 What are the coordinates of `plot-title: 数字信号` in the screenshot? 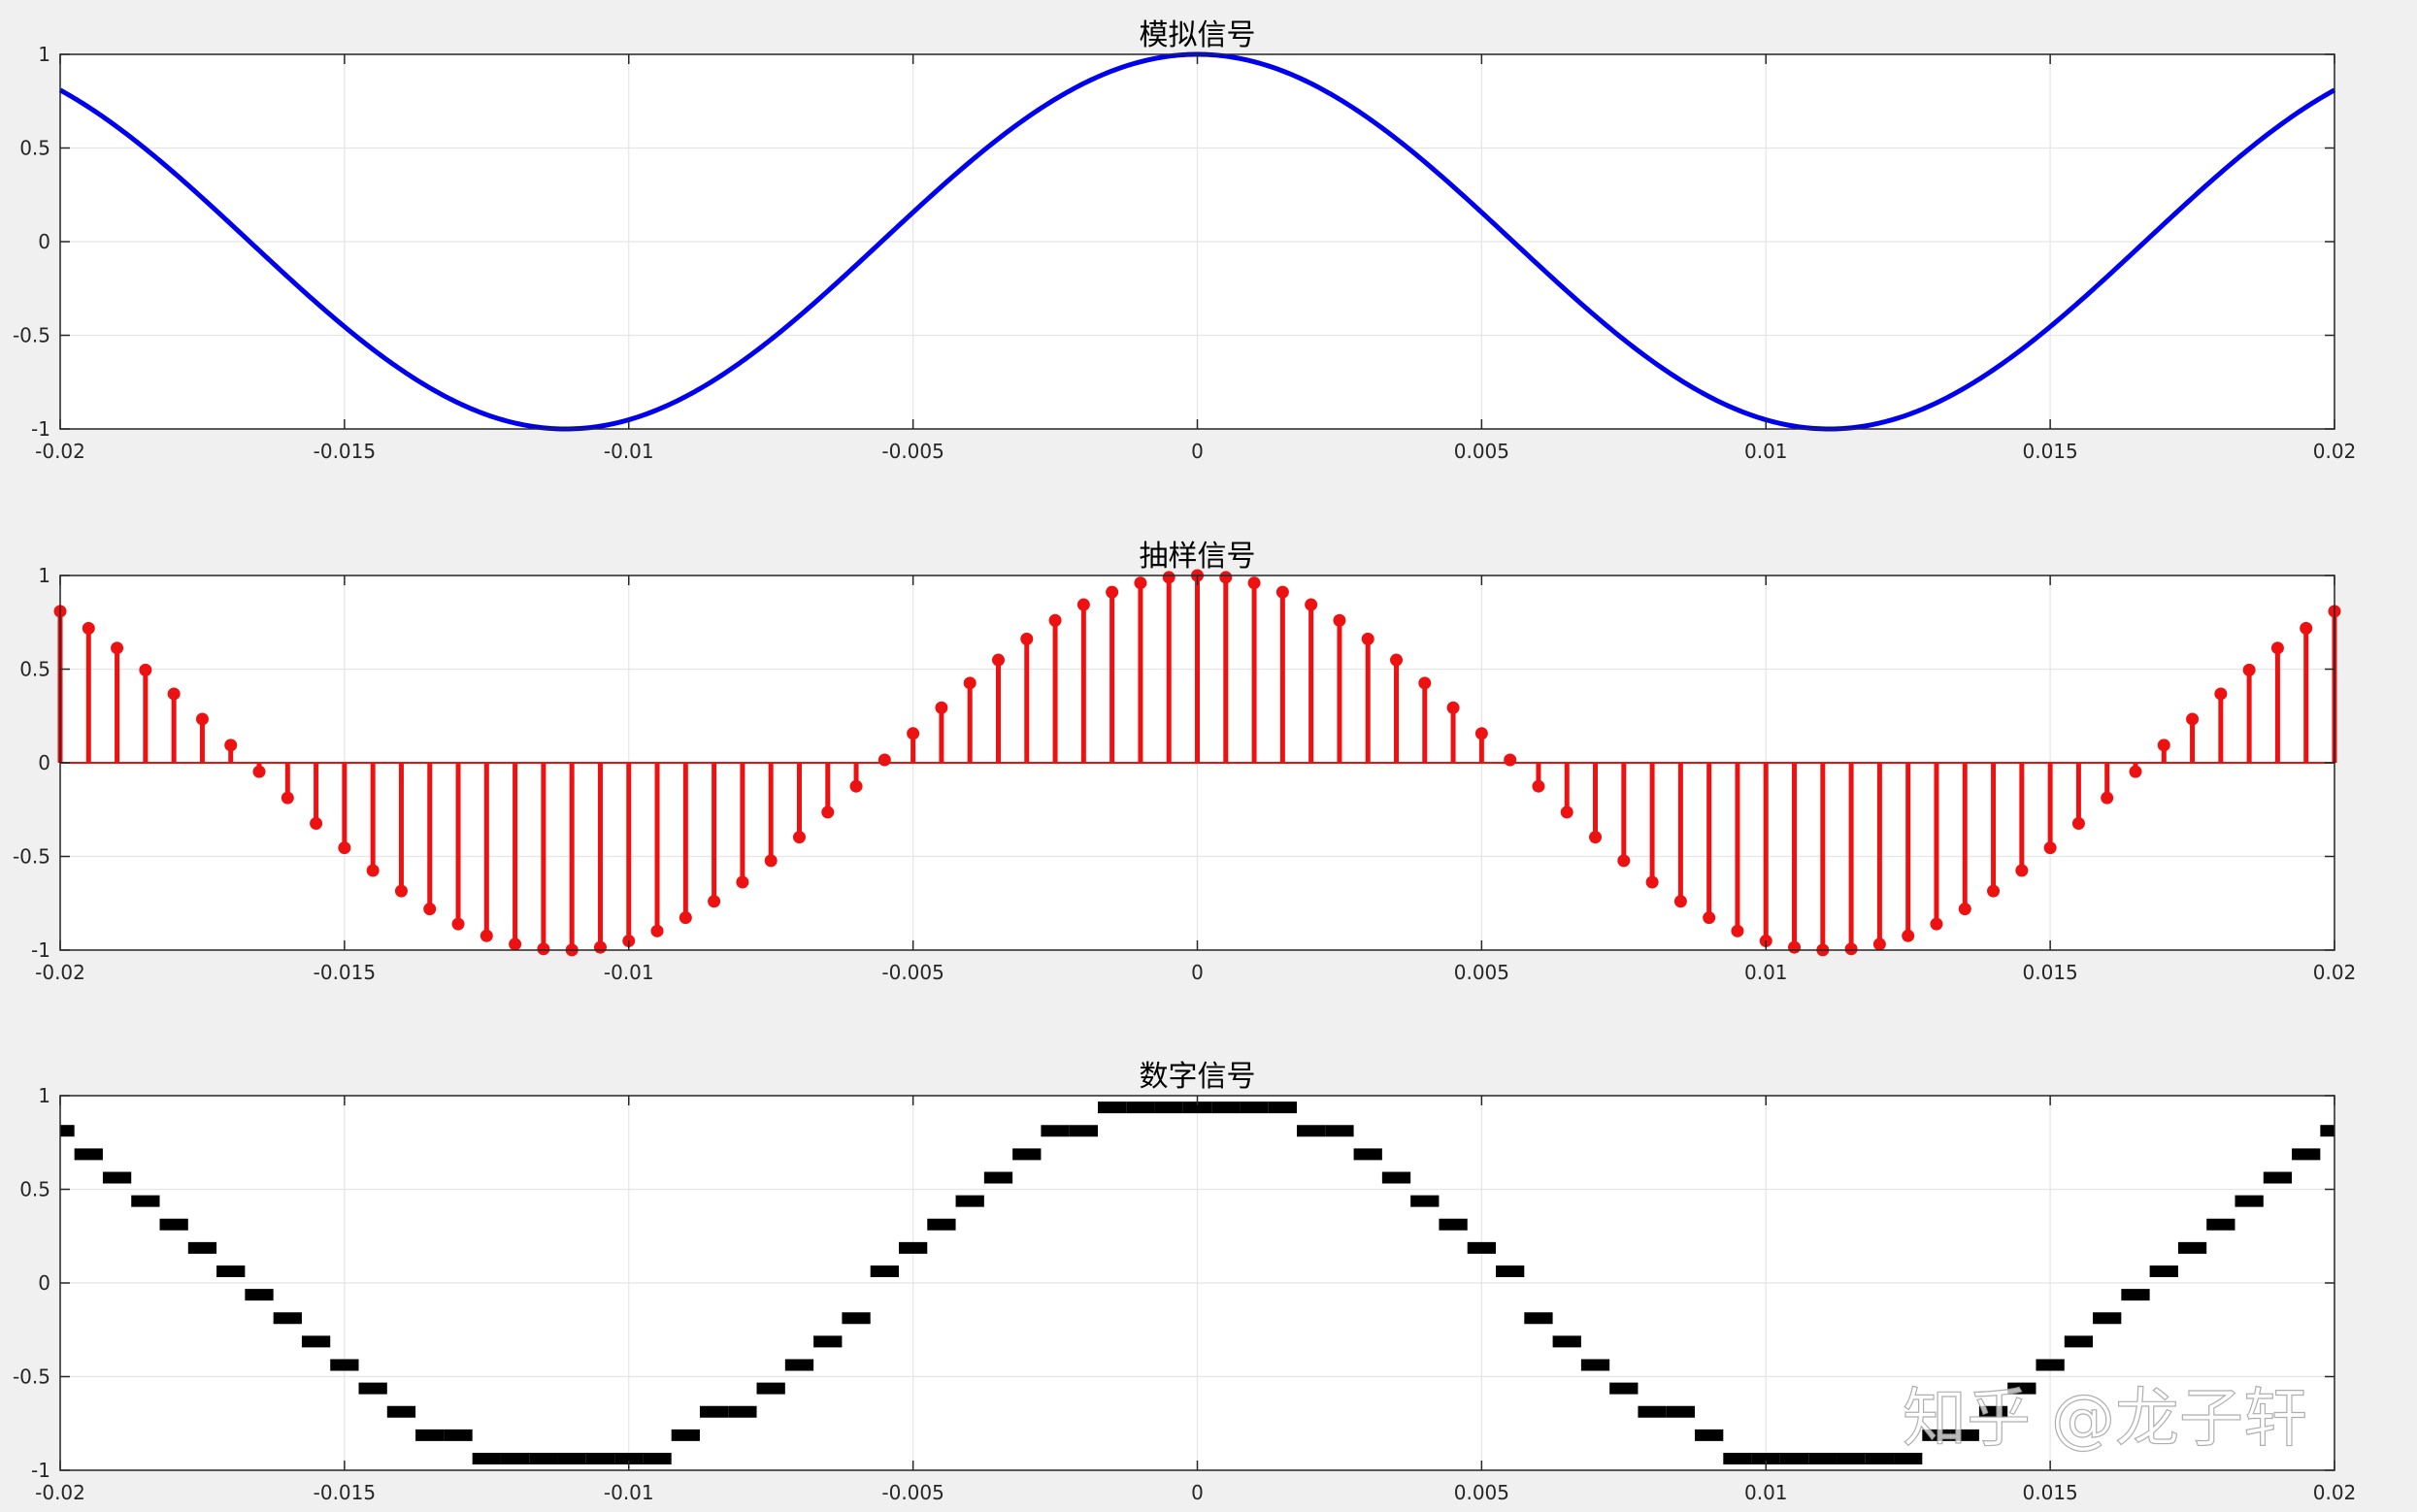 It's located at (1198, 1077).